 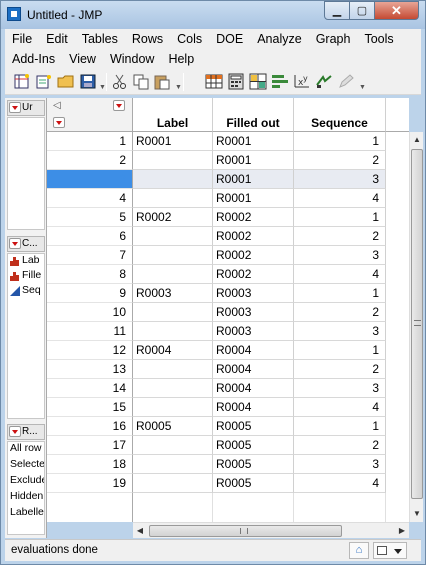 I want to click on table-cell-label: R0001, so click(x=173, y=141).